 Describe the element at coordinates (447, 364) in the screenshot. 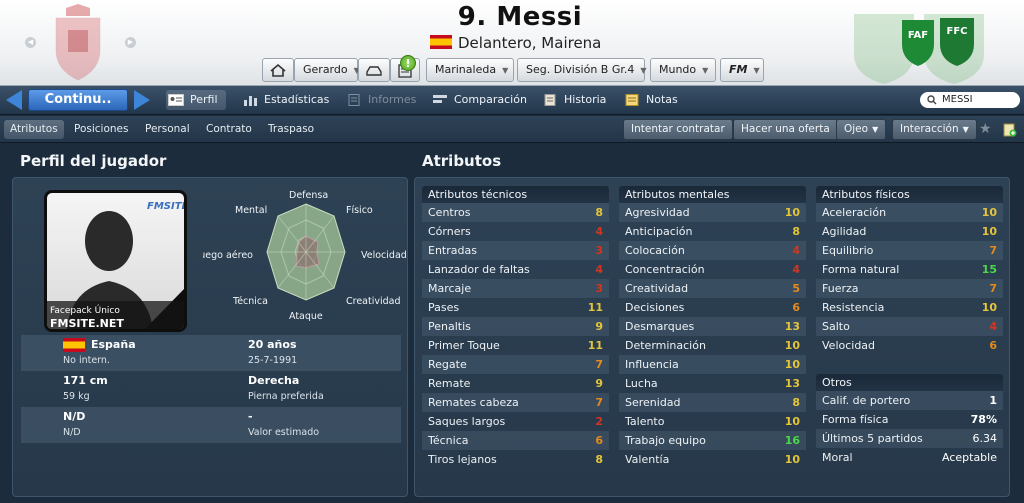

I see `attribute-name: Regate` at that location.